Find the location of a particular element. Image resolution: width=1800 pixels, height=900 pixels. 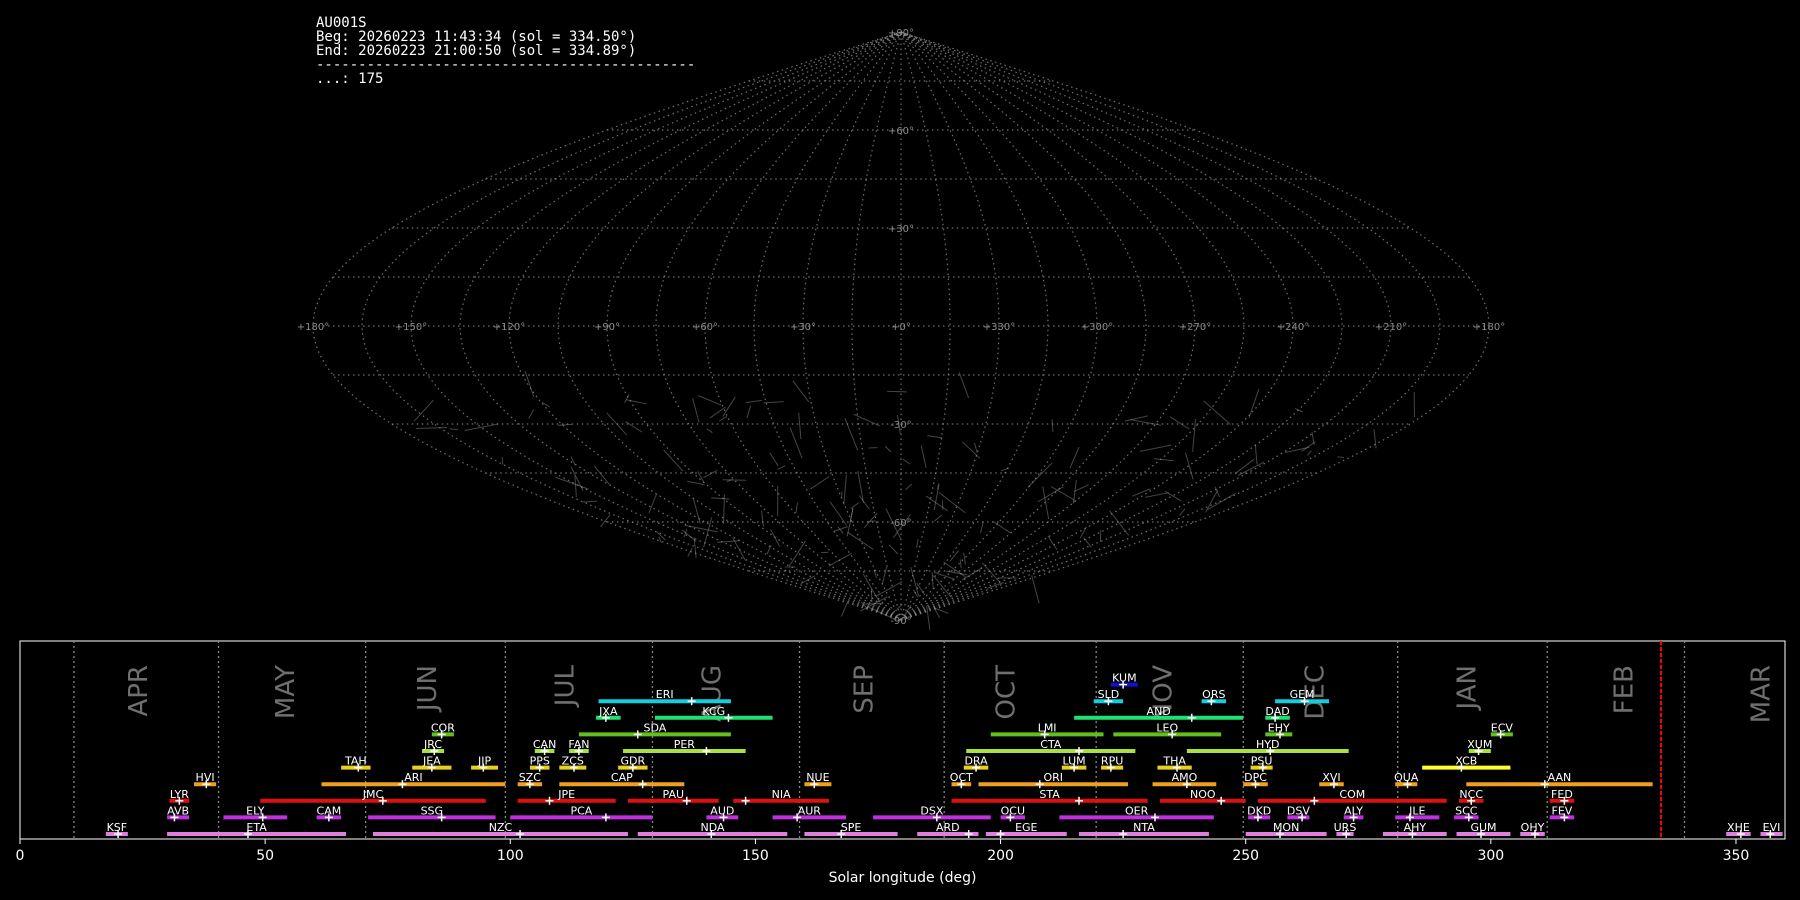

shower-label: ALY is located at coordinates (1353, 810).